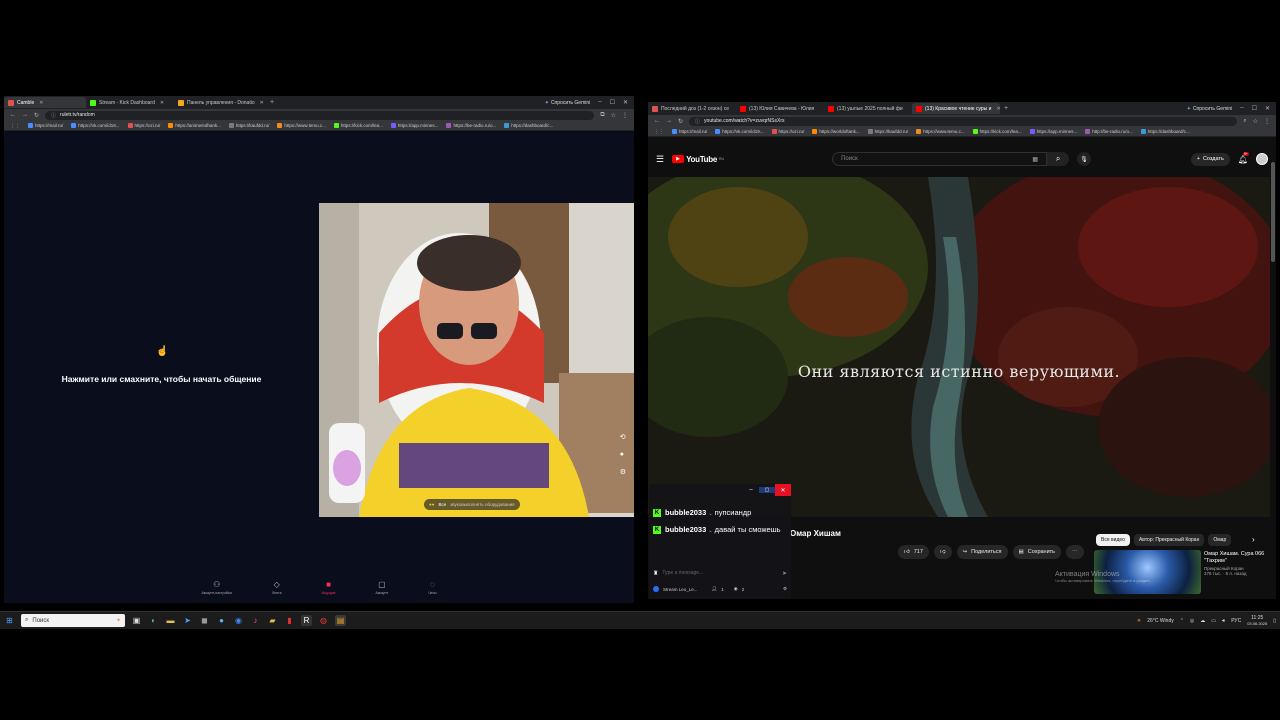 This screenshot has height=720, width=1280. I want to click on volume-icon: 🔊︎, so click(1223, 621).